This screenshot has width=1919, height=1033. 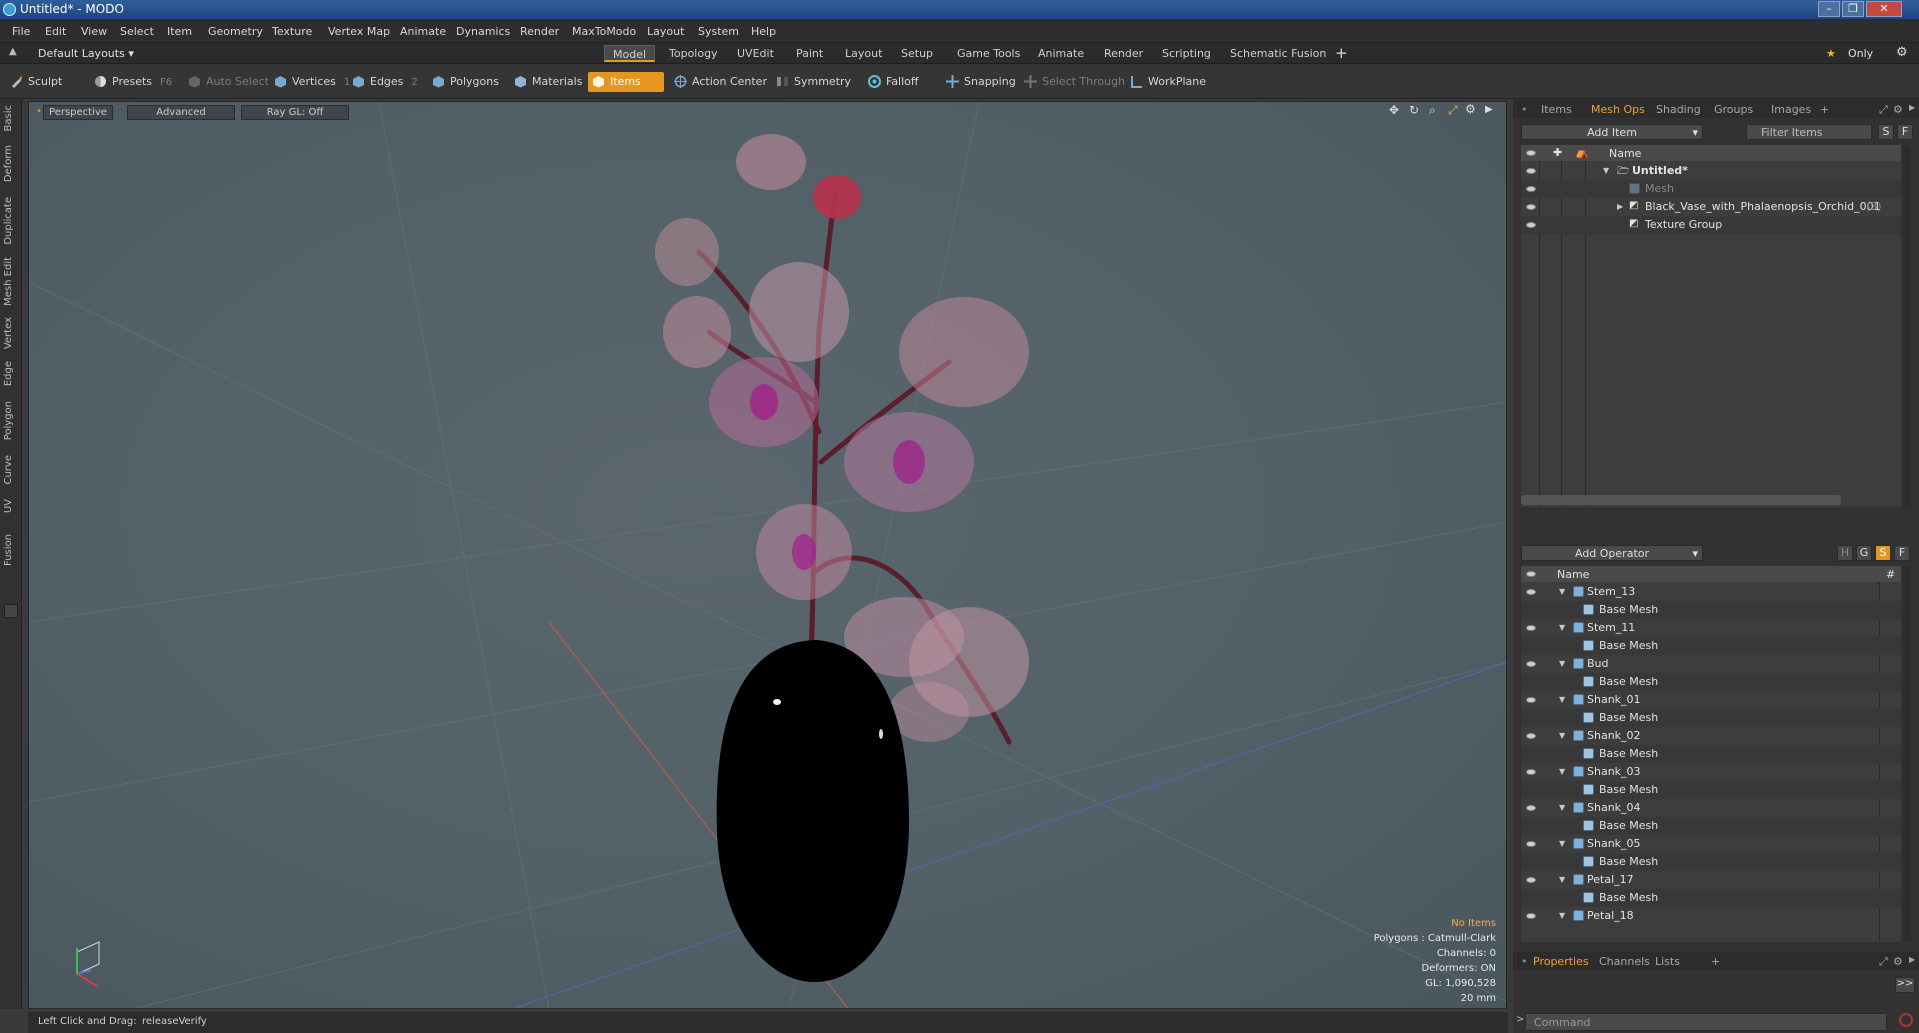 I want to click on tab-lists: Lists, so click(x=1667, y=961).